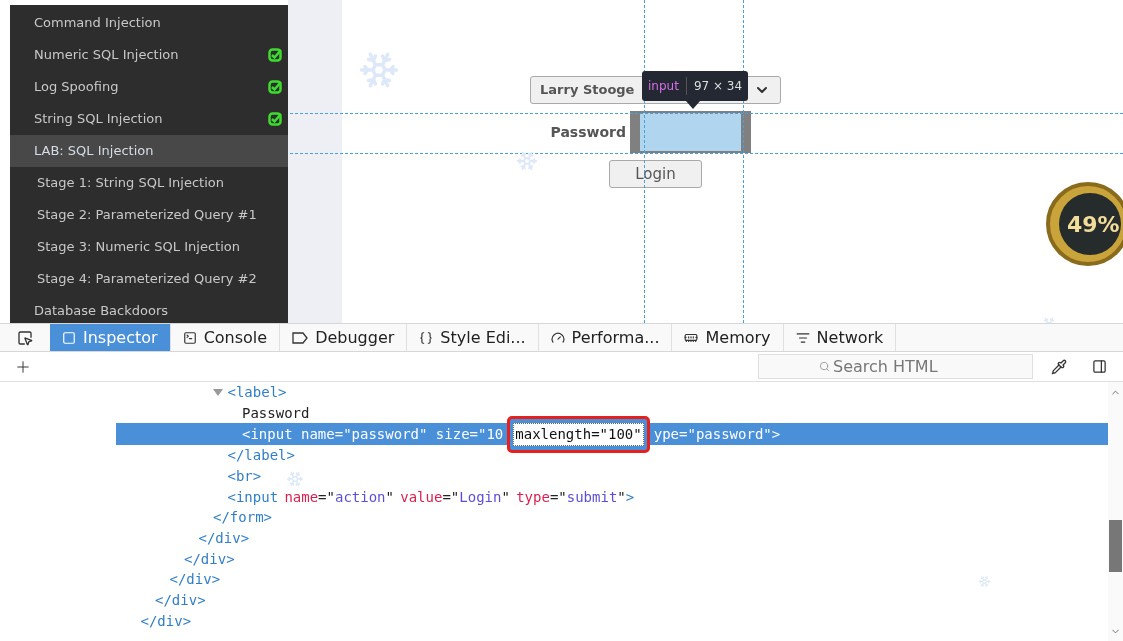  What do you see at coordinates (667, 86) in the screenshot?
I see `tooltip-tag: input` at bounding box center [667, 86].